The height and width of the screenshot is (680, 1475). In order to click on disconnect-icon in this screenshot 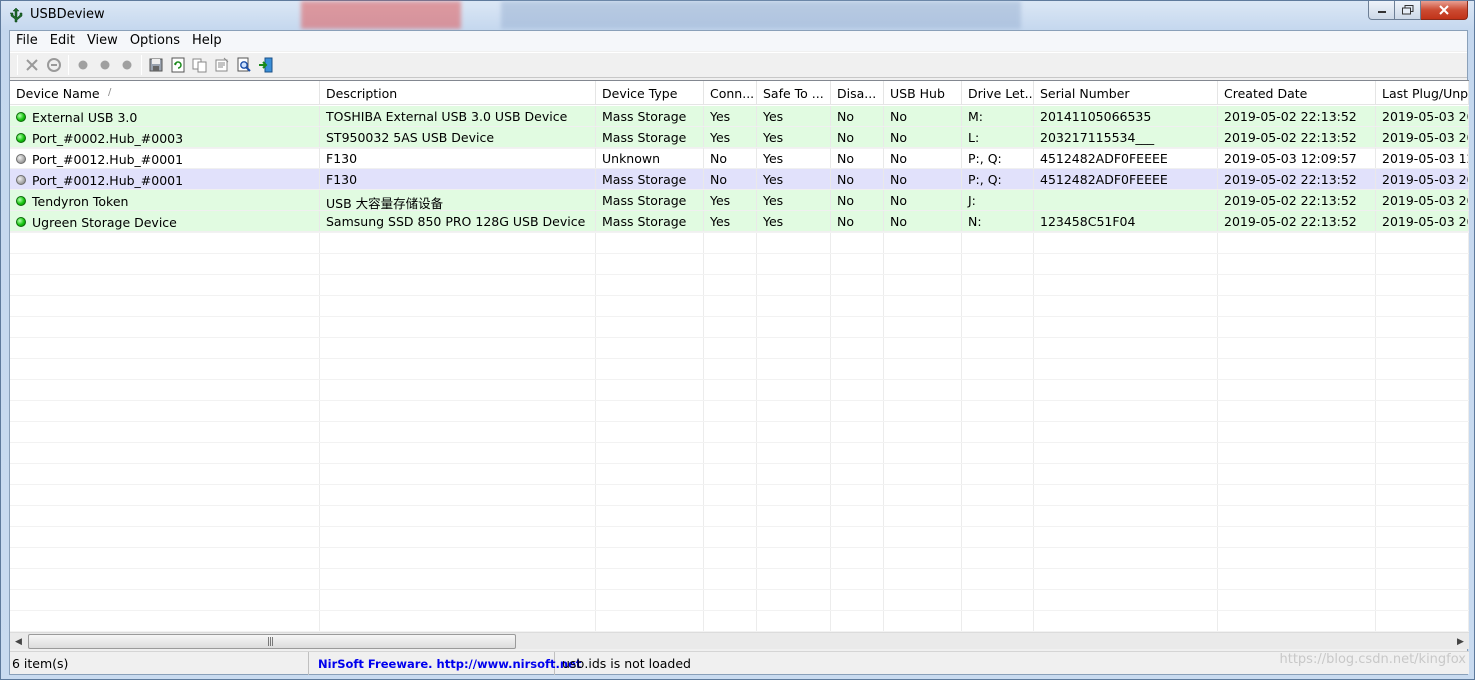, I will do `click(32, 65)`.